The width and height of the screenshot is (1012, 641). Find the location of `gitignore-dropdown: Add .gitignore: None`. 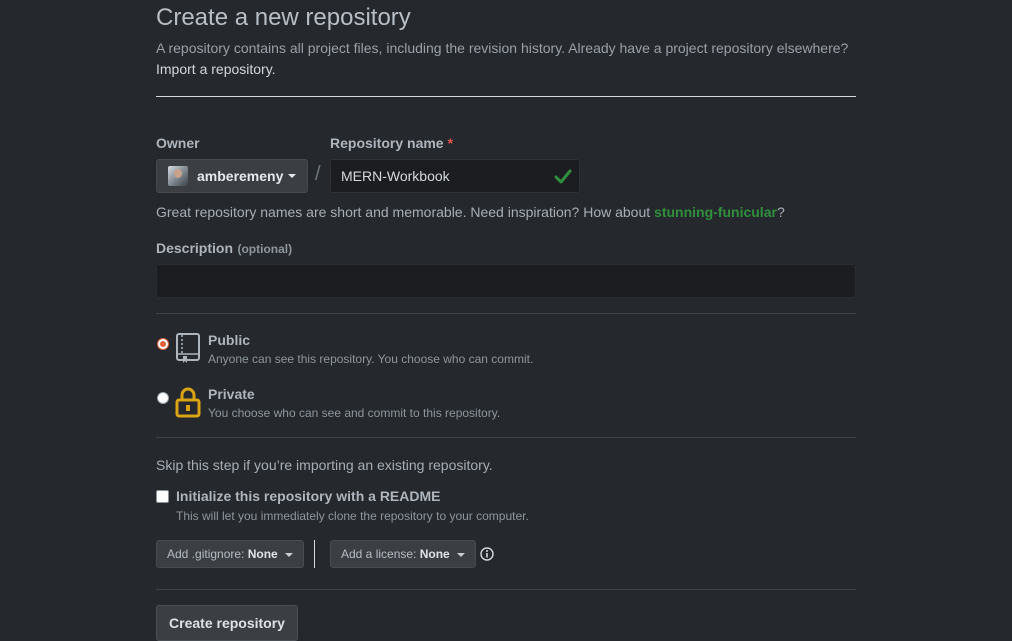

gitignore-dropdown: Add .gitignore: None is located at coordinates (230, 554).